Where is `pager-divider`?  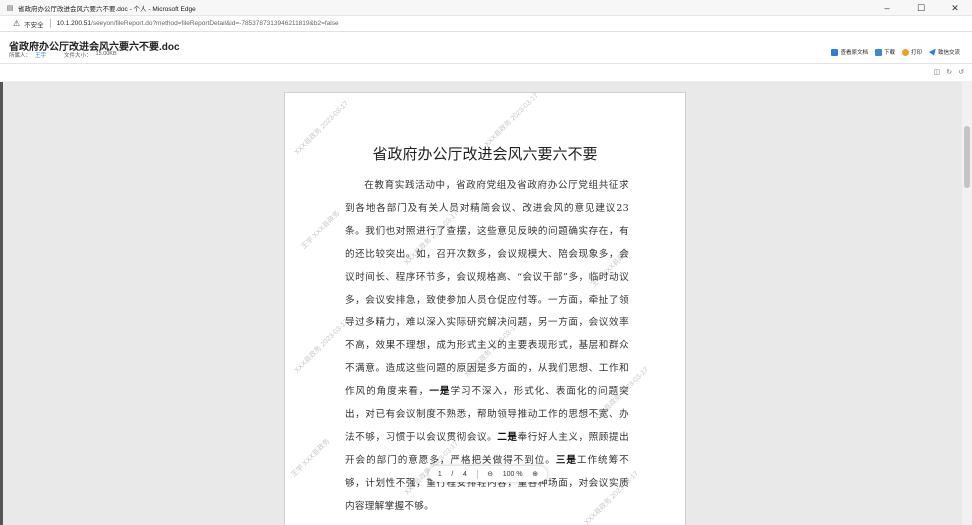
pager-divider is located at coordinates (477, 474).